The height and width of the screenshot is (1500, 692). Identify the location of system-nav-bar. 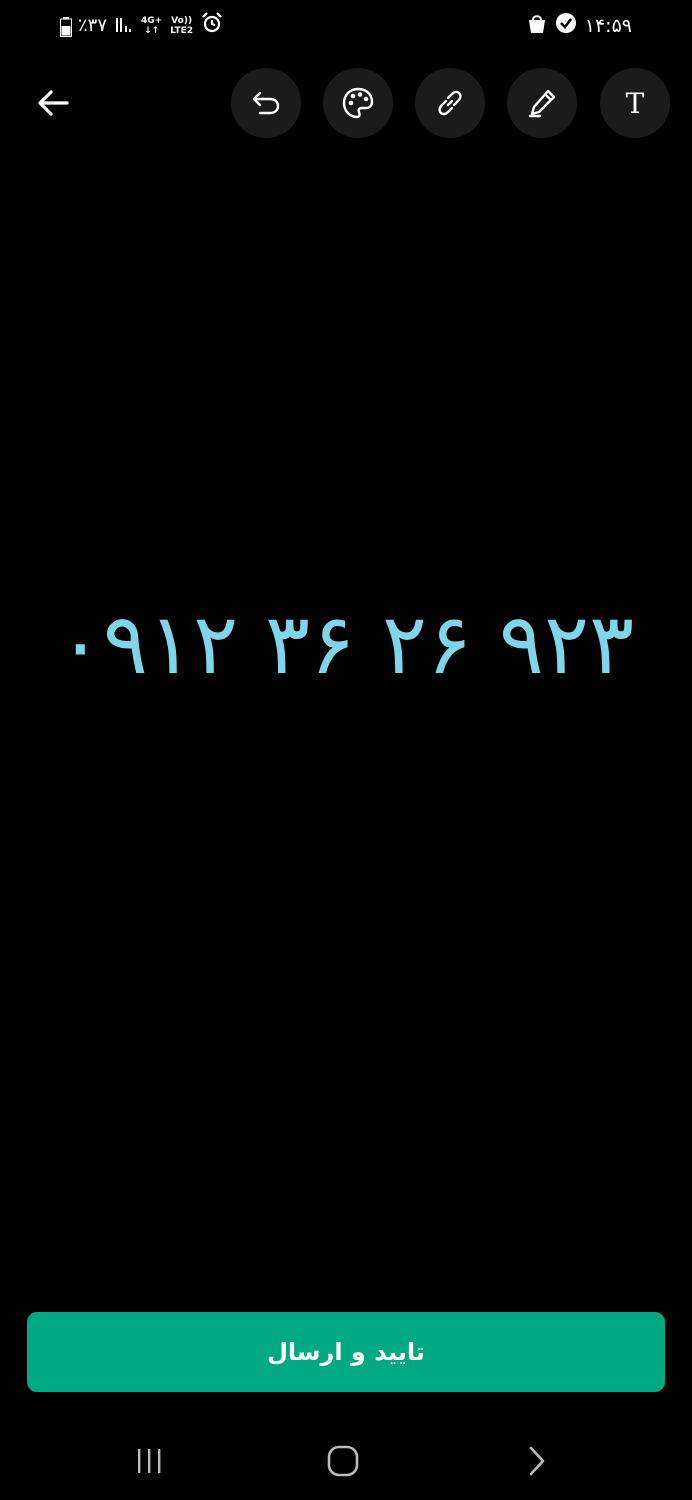
(346, 1460).